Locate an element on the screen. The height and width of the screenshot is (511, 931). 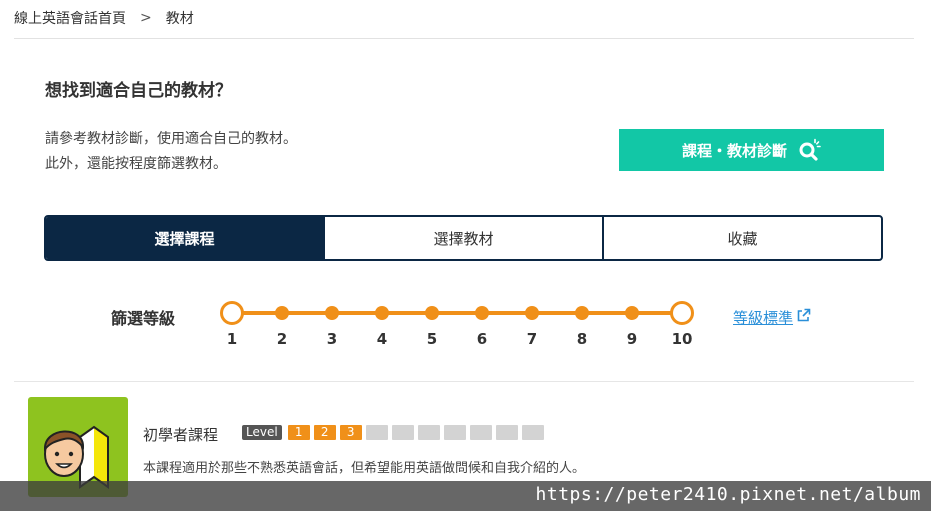
slider-level-number: 8 is located at coordinates (582, 339).